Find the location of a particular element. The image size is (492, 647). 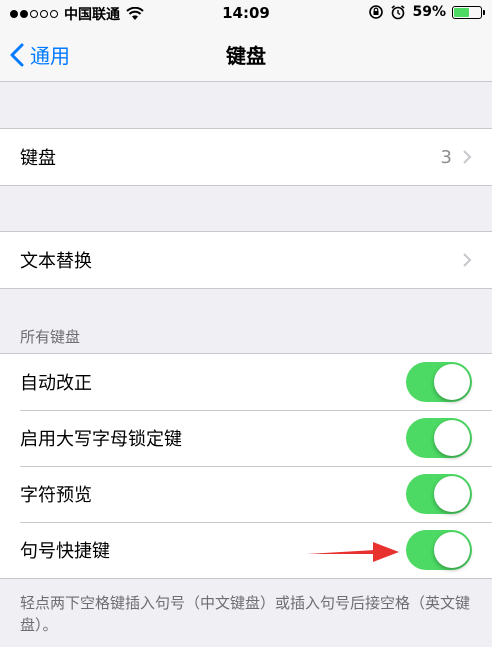

alarm-icon is located at coordinates (398, 12).